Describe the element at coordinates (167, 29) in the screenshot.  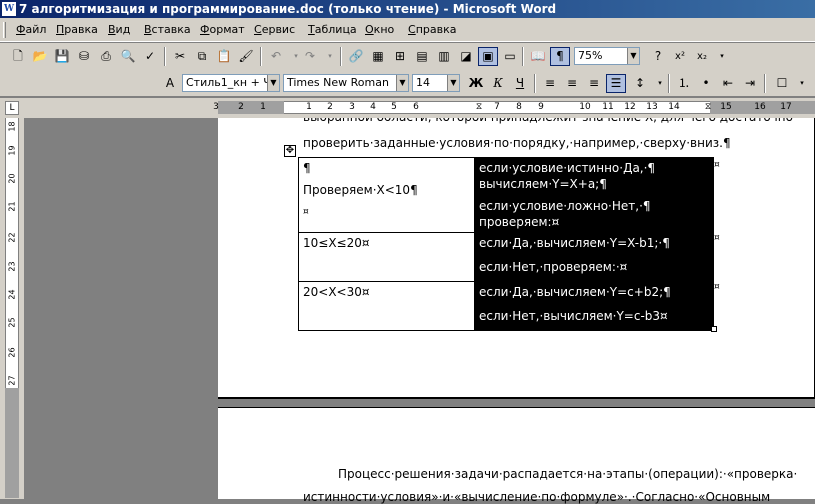
I see `menu-insert: Вставка` at that location.